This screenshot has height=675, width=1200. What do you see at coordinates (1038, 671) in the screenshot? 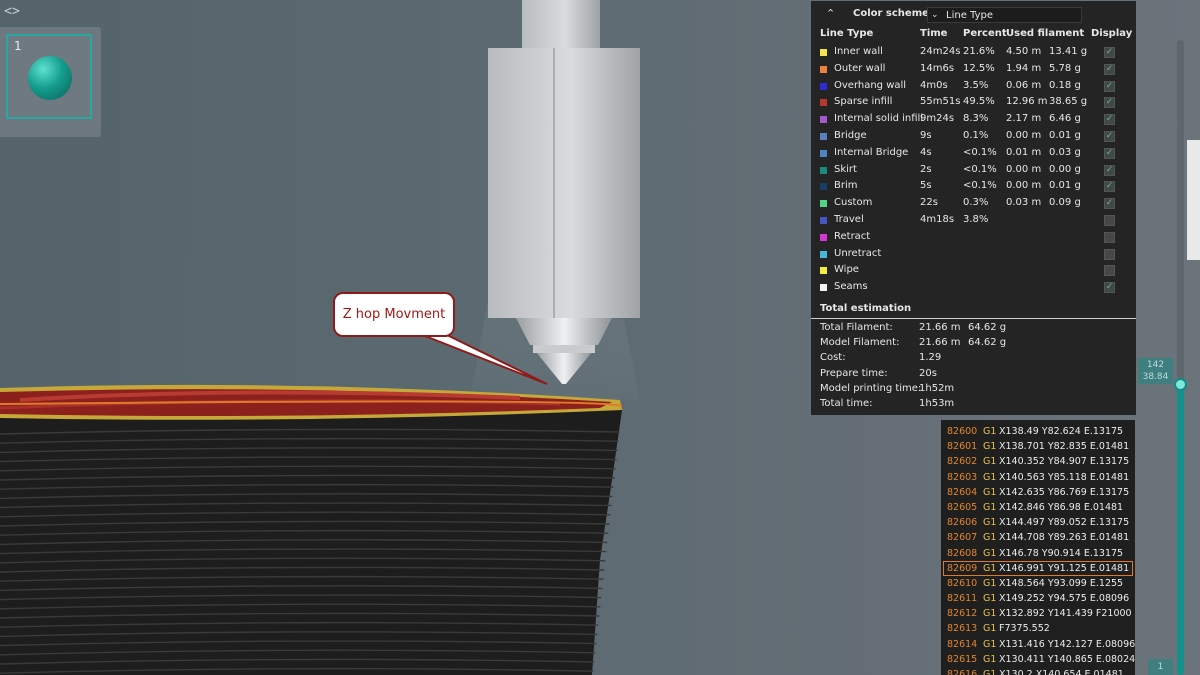
I see `gcode-line: 82616 G1 X130.2 X140.654 E.01481` at bounding box center [1038, 671].